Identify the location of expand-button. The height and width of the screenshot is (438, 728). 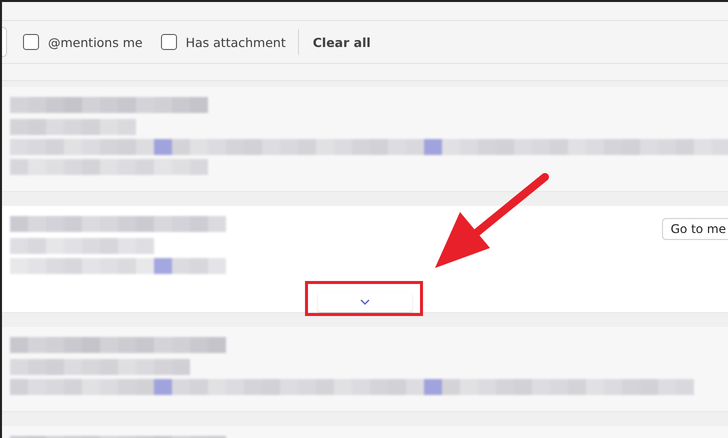
(365, 302).